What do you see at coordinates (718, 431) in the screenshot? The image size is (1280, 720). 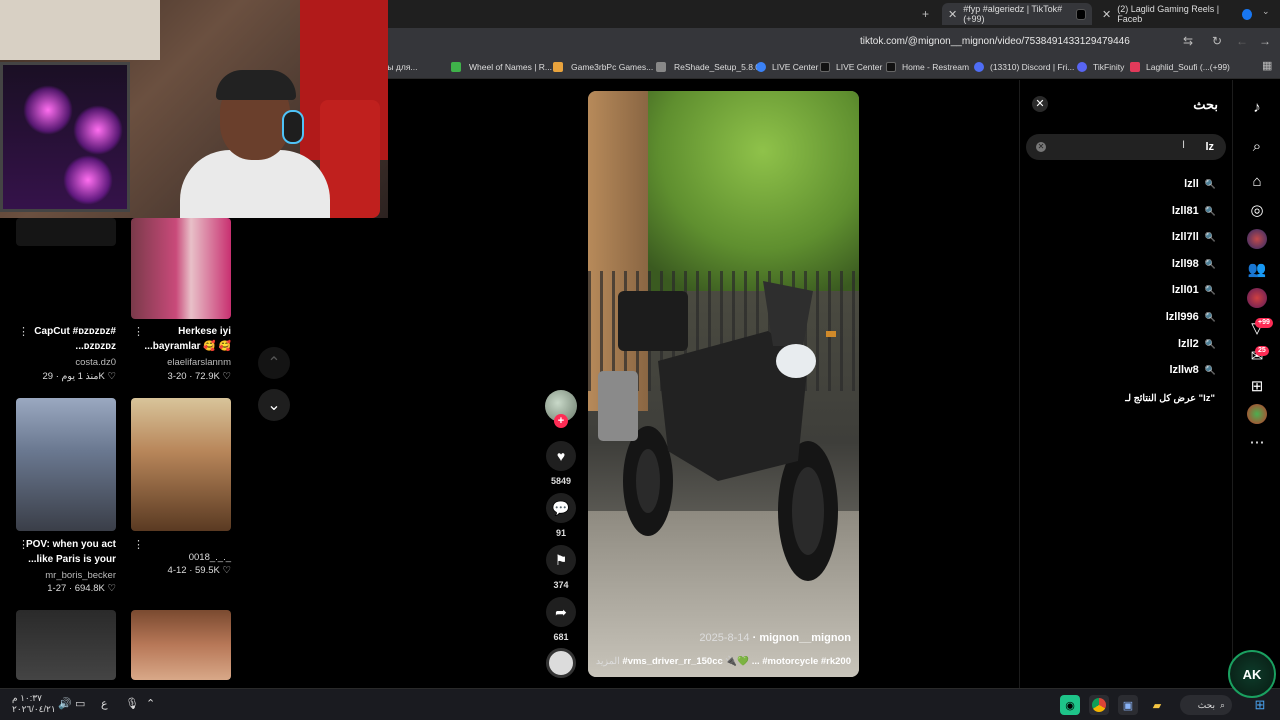 I see `motorcycle` at bounding box center [718, 431].